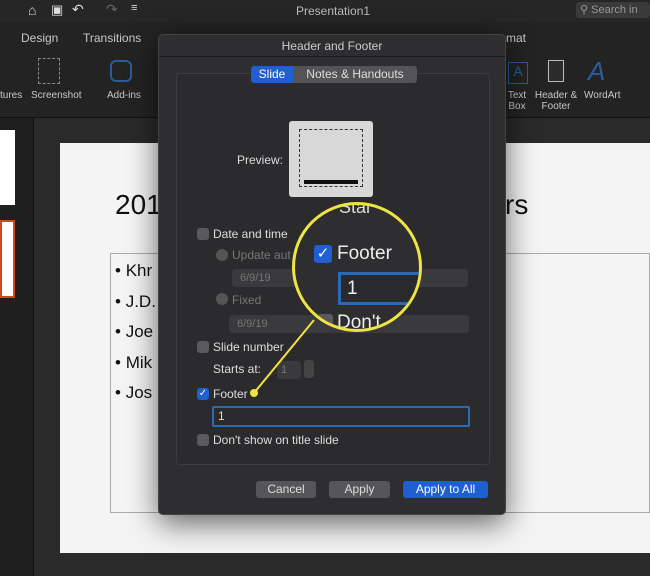 Image resolution: width=650 pixels, height=576 pixels. What do you see at coordinates (357, 267) in the screenshot?
I see `magnifier-callout: Star ✓ Footer 1 Don't` at bounding box center [357, 267].